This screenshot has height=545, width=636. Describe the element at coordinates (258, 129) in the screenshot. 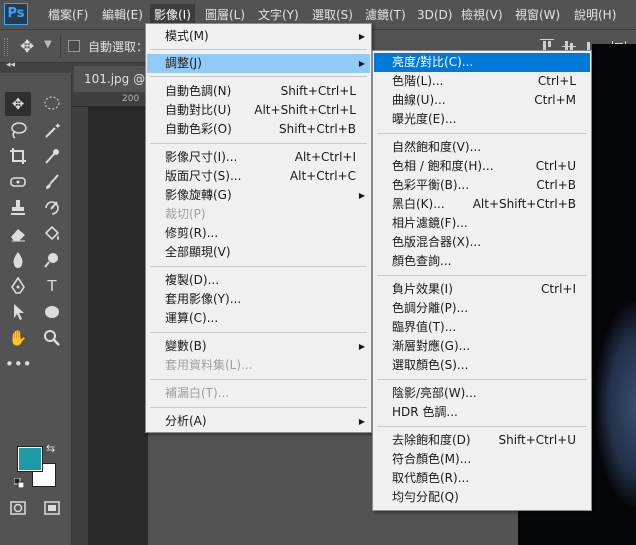

I see `menu-item-auto-color: 自動色彩(O) Shift+Ctrl+B` at that location.